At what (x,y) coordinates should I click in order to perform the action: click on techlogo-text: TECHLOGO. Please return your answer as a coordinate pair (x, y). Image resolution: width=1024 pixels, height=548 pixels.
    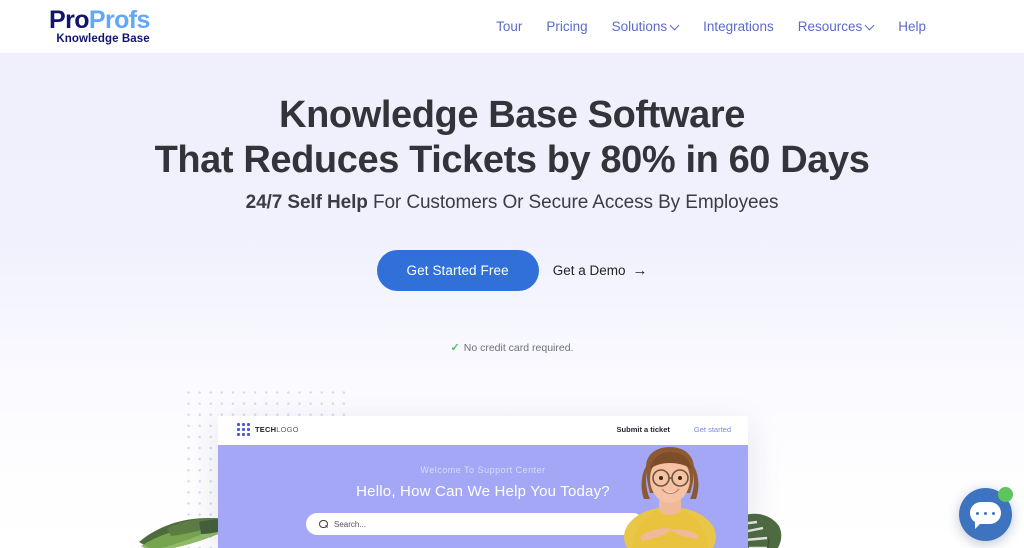
    Looking at the image, I should click on (277, 429).